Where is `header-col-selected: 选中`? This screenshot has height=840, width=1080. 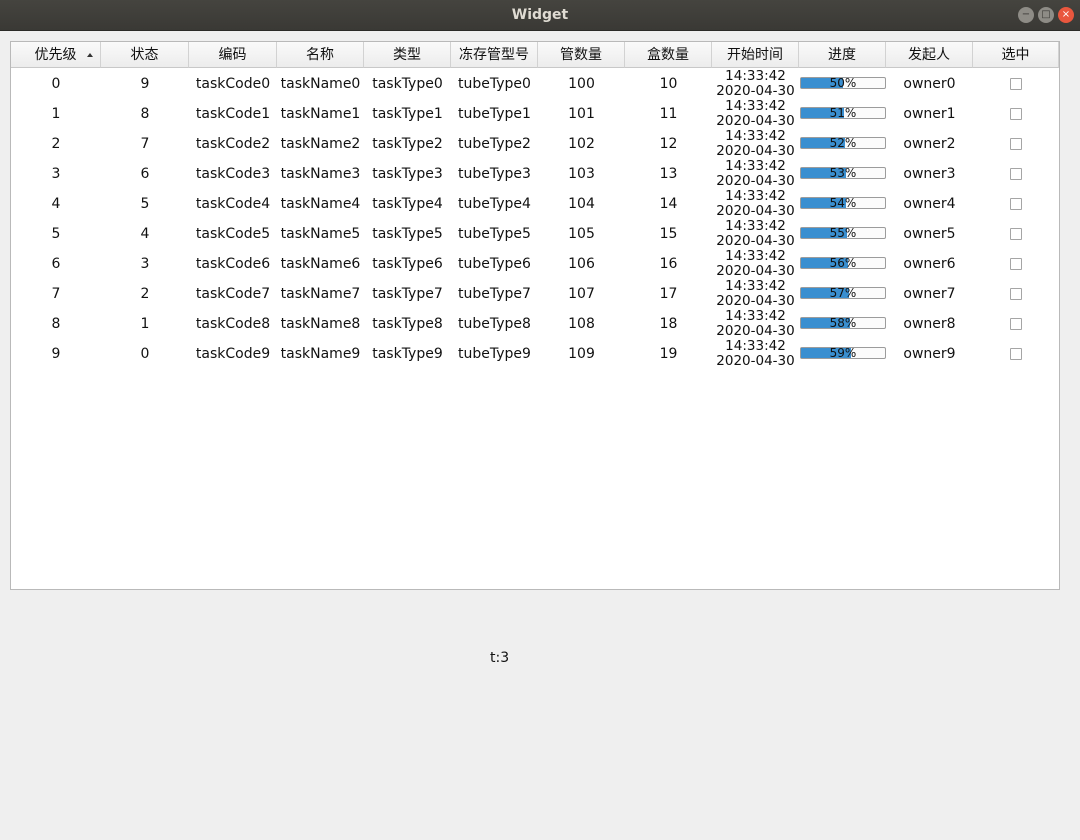 header-col-selected: 选中 is located at coordinates (1016, 55).